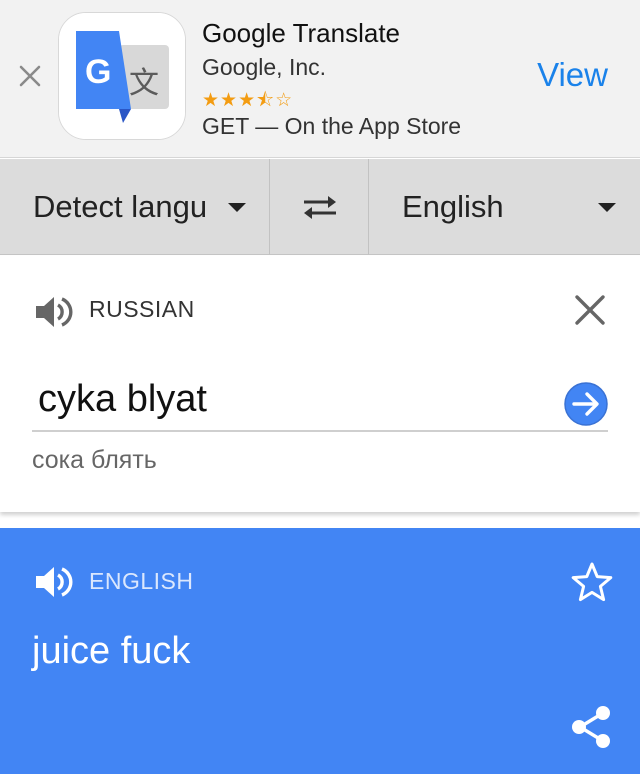 The image size is (640, 774). Describe the element at coordinates (572, 75) in the screenshot. I see `view-button: View` at that location.